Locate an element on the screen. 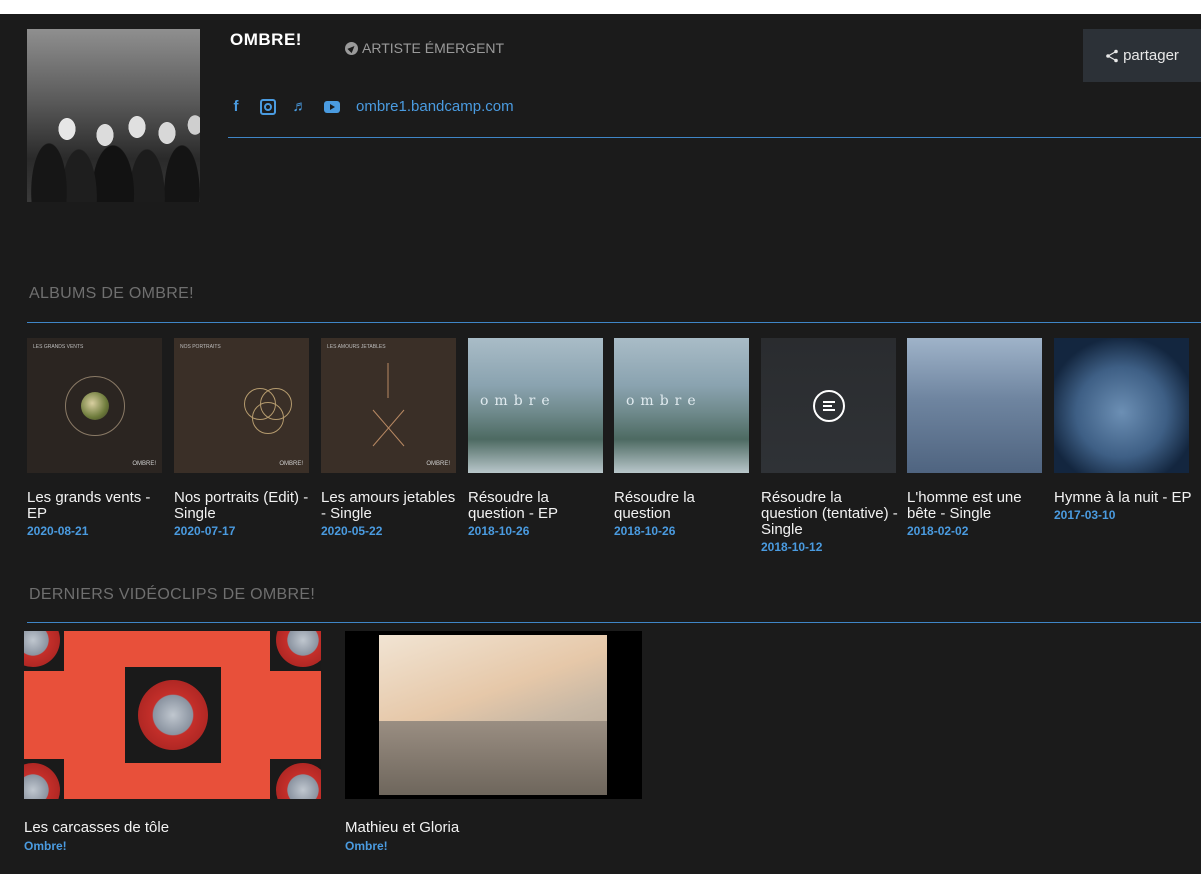 The width and height of the screenshot is (1201, 874). video-card: Mathieu et Gloria Ombre! is located at coordinates (493, 742).